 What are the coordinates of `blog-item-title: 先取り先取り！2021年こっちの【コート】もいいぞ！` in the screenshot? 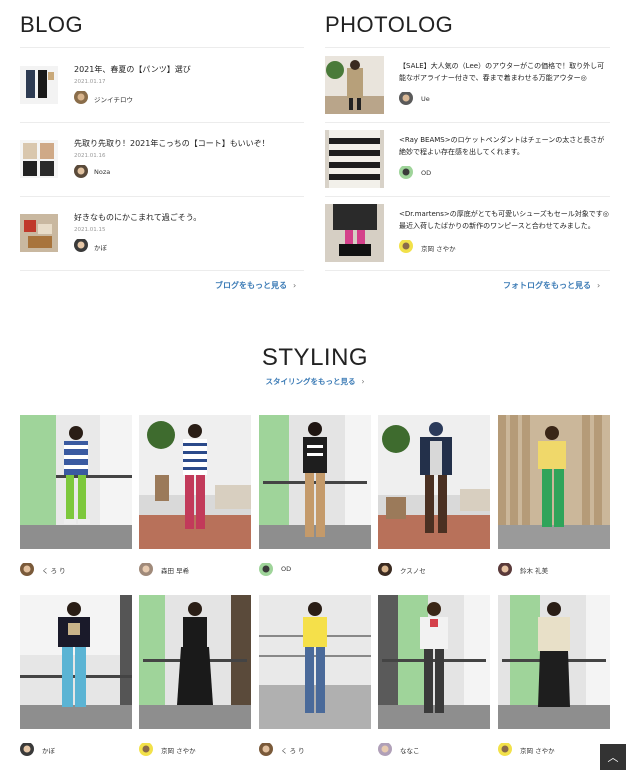 It's located at (172, 143).